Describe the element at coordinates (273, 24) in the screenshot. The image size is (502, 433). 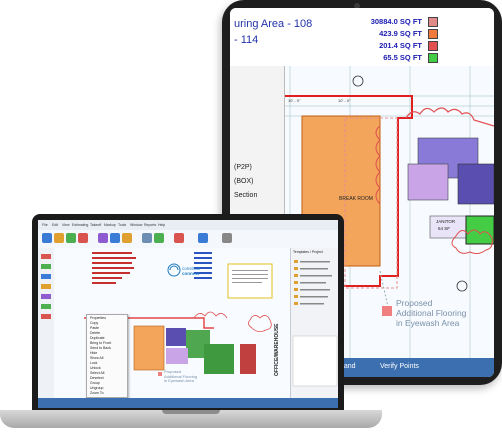
I see `condition-title: uring Area - 108` at that location.